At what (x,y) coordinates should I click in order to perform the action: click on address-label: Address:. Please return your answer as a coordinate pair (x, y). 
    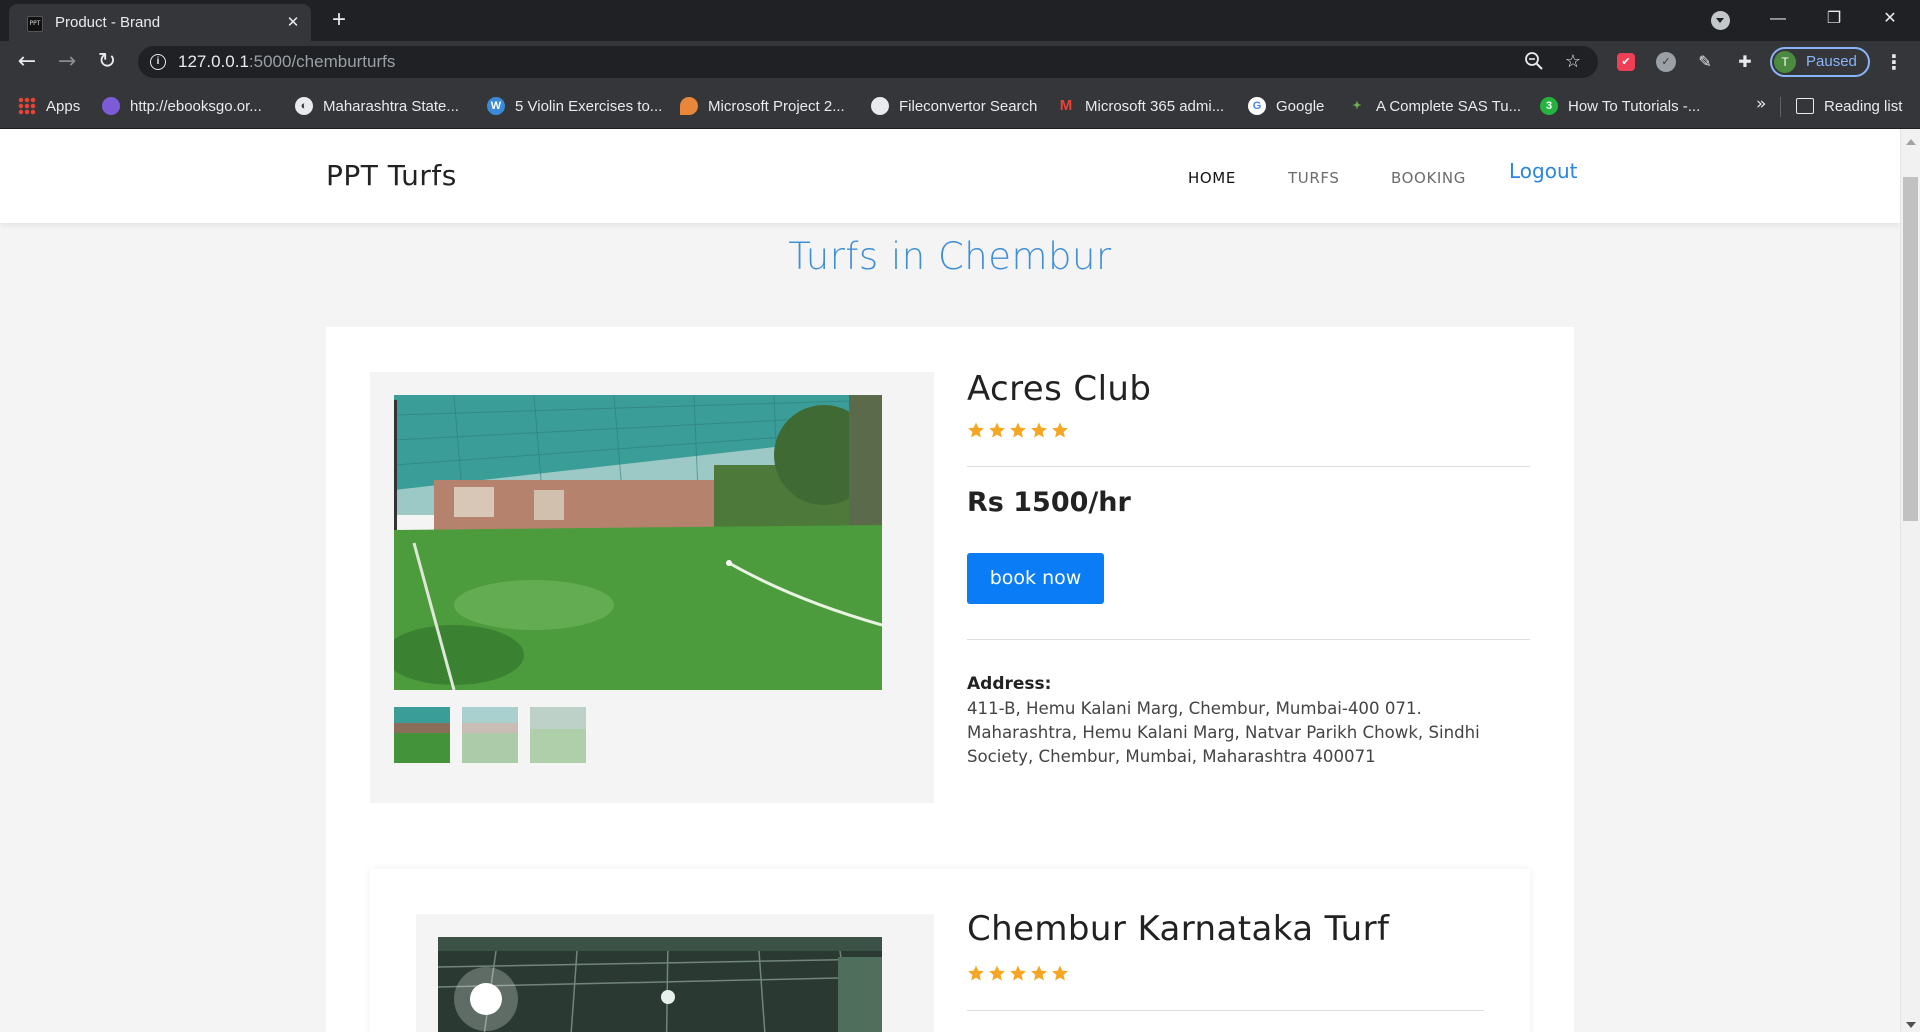
    Looking at the image, I should click on (1009, 684).